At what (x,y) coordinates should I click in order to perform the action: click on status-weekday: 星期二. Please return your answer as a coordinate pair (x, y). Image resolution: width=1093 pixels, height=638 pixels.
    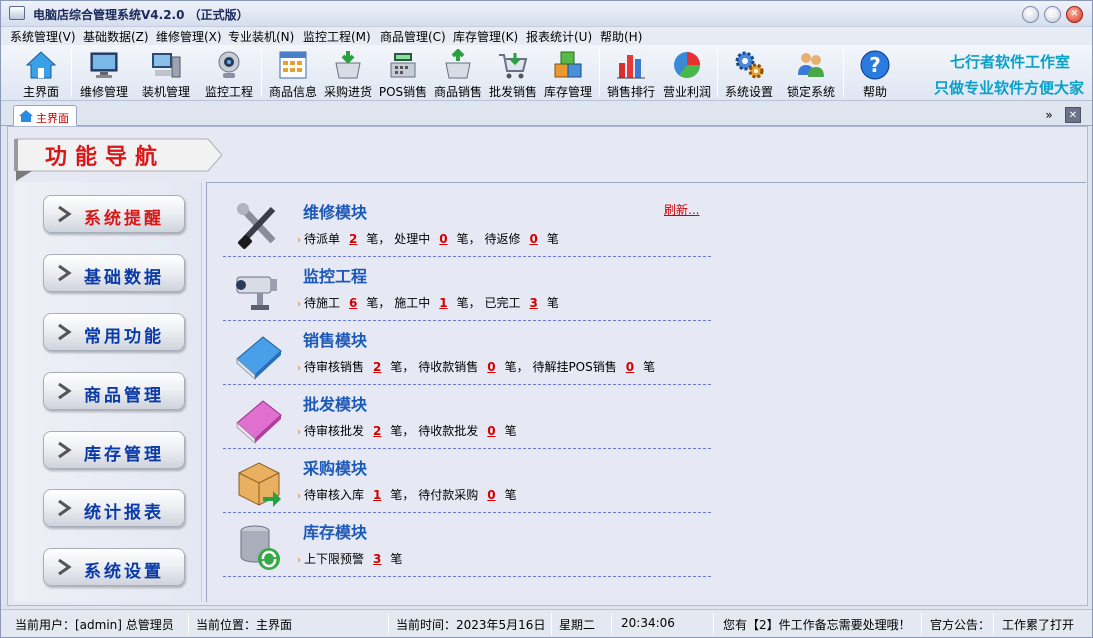
    Looking at the image, I should click on (577, 625).